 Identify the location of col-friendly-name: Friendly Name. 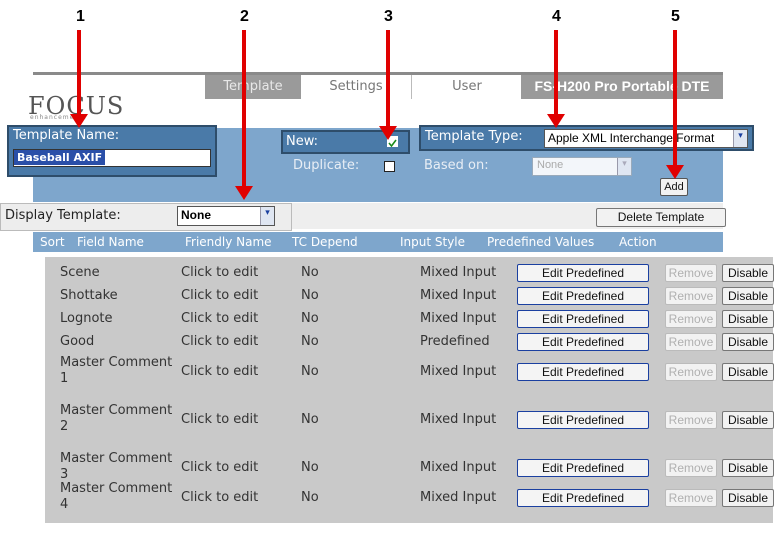
(228, 242).